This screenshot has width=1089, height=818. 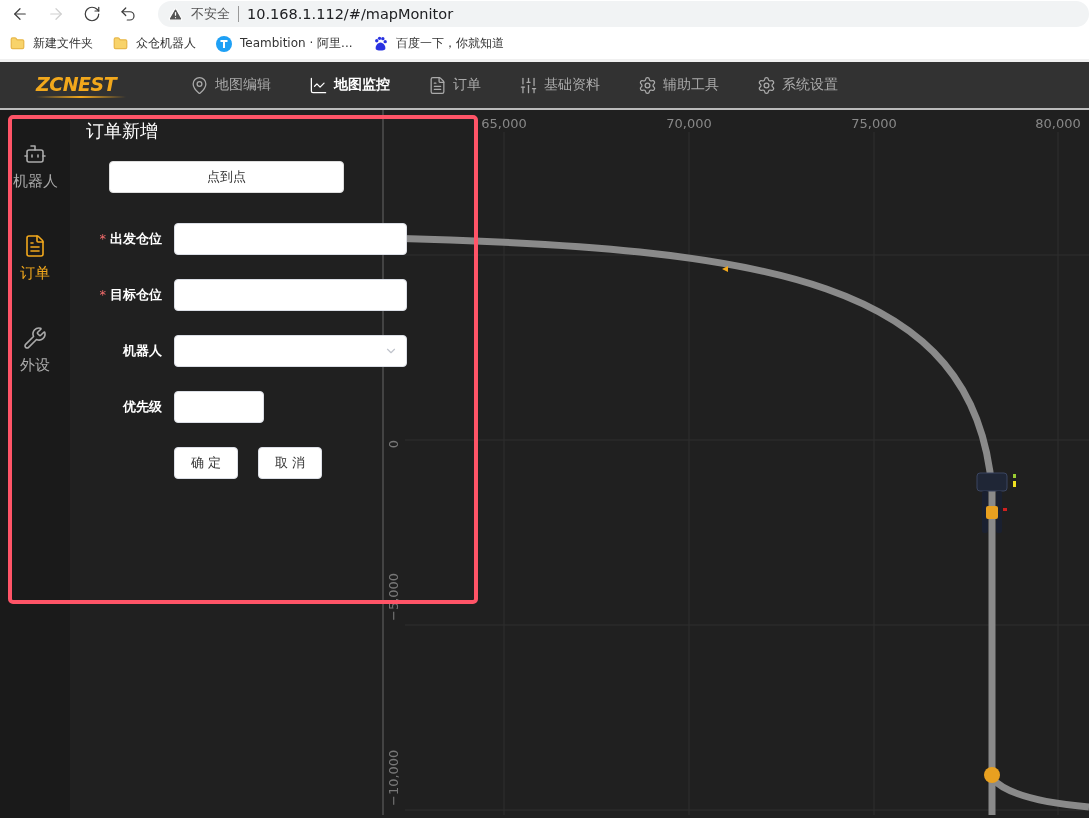 I want to click on nav-tab: 辅助工具, so click(x=678, y=85).